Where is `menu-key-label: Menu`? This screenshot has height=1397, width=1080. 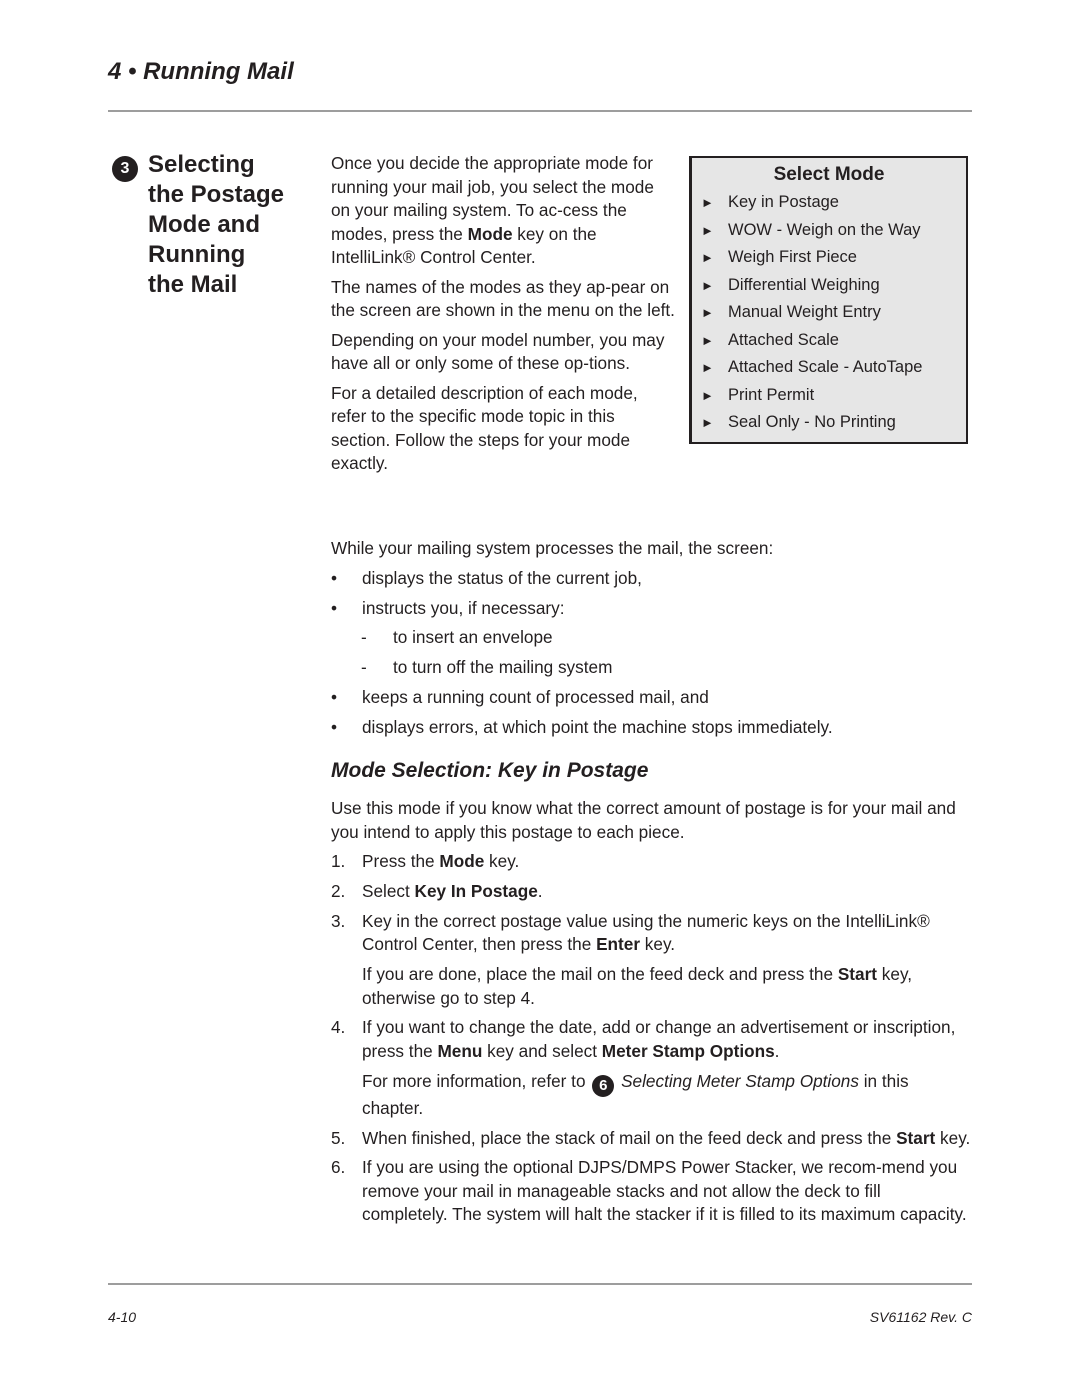
menu-key-label: Menu is located at coordinates (460, 1050).